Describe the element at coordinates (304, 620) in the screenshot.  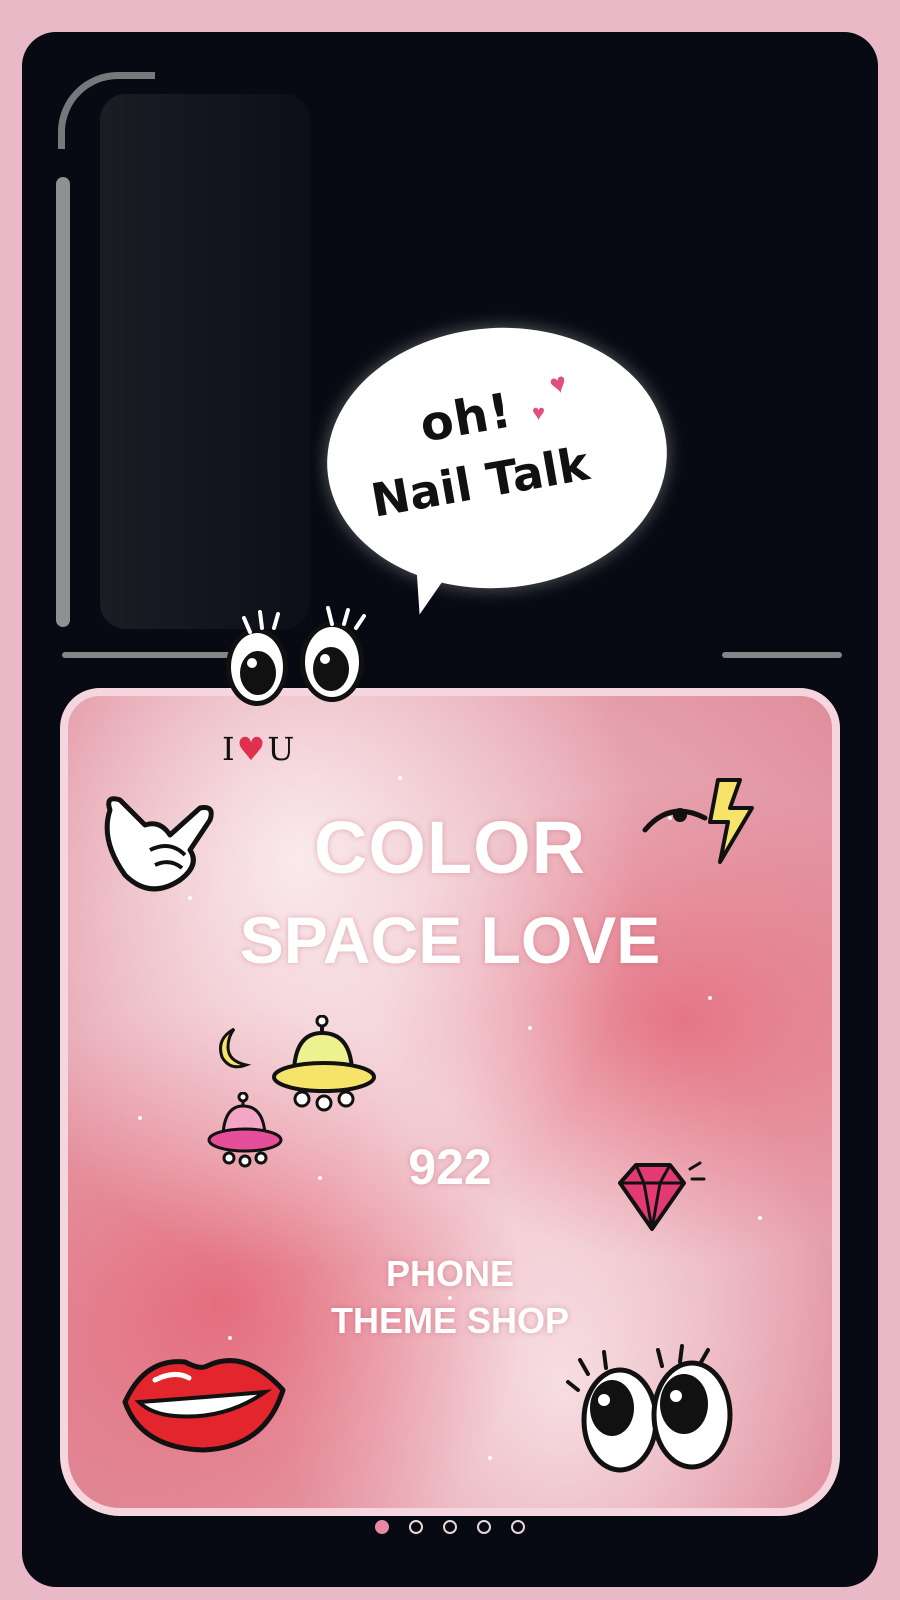
I see `eyelash-icon` at that location.